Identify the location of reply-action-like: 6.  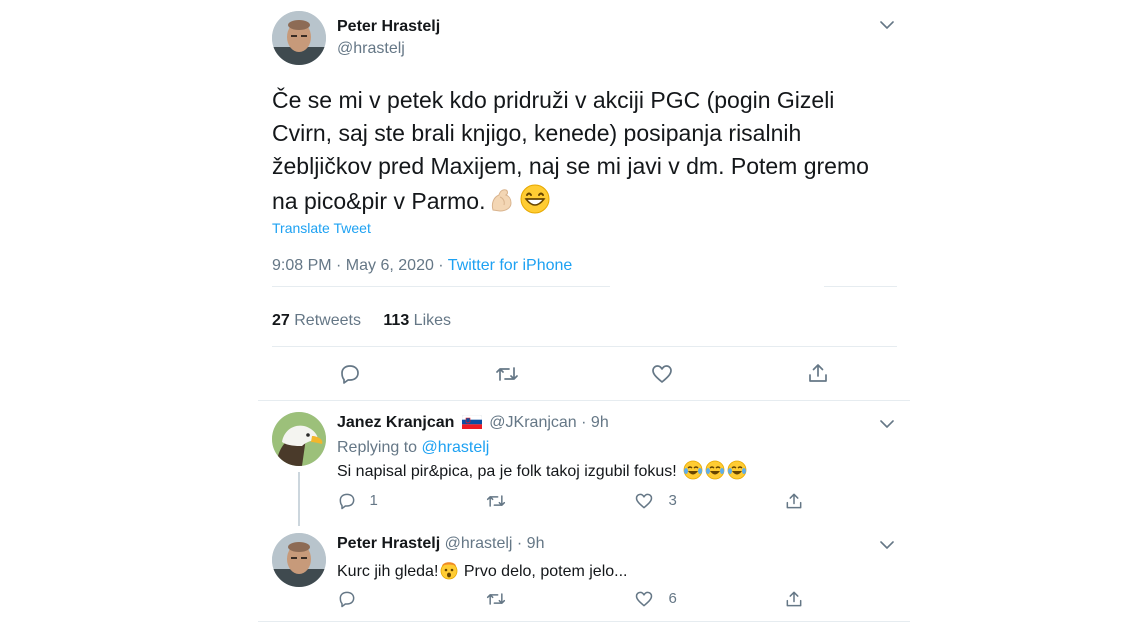
(655, 599).